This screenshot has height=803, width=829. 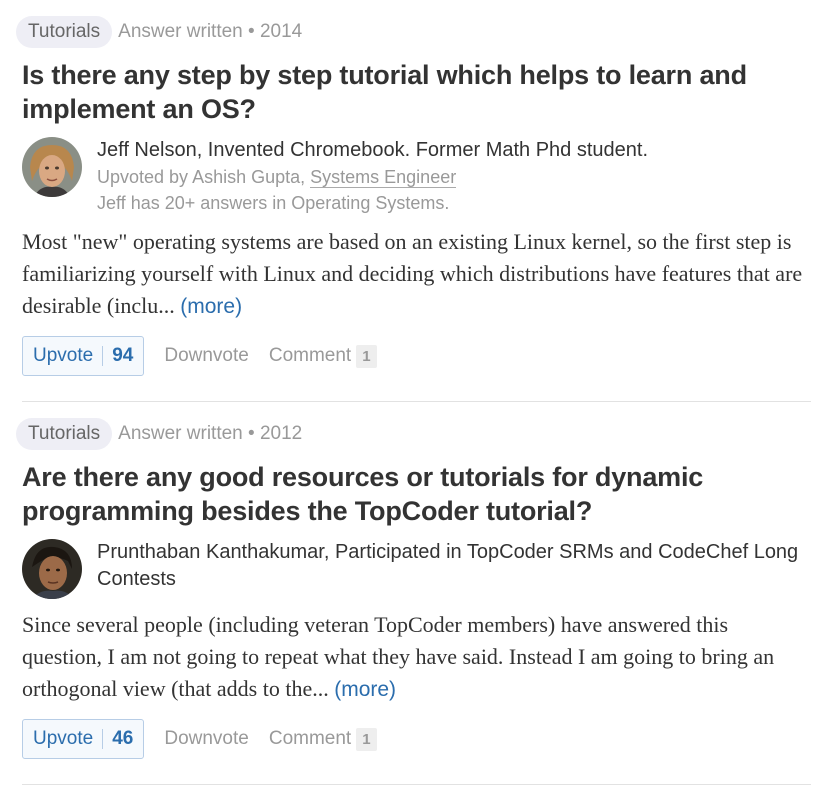 What do you see at coordinates (123, 355) in the screenshot?
I see `upvote-count: 94` at bounding box center [123, 355].